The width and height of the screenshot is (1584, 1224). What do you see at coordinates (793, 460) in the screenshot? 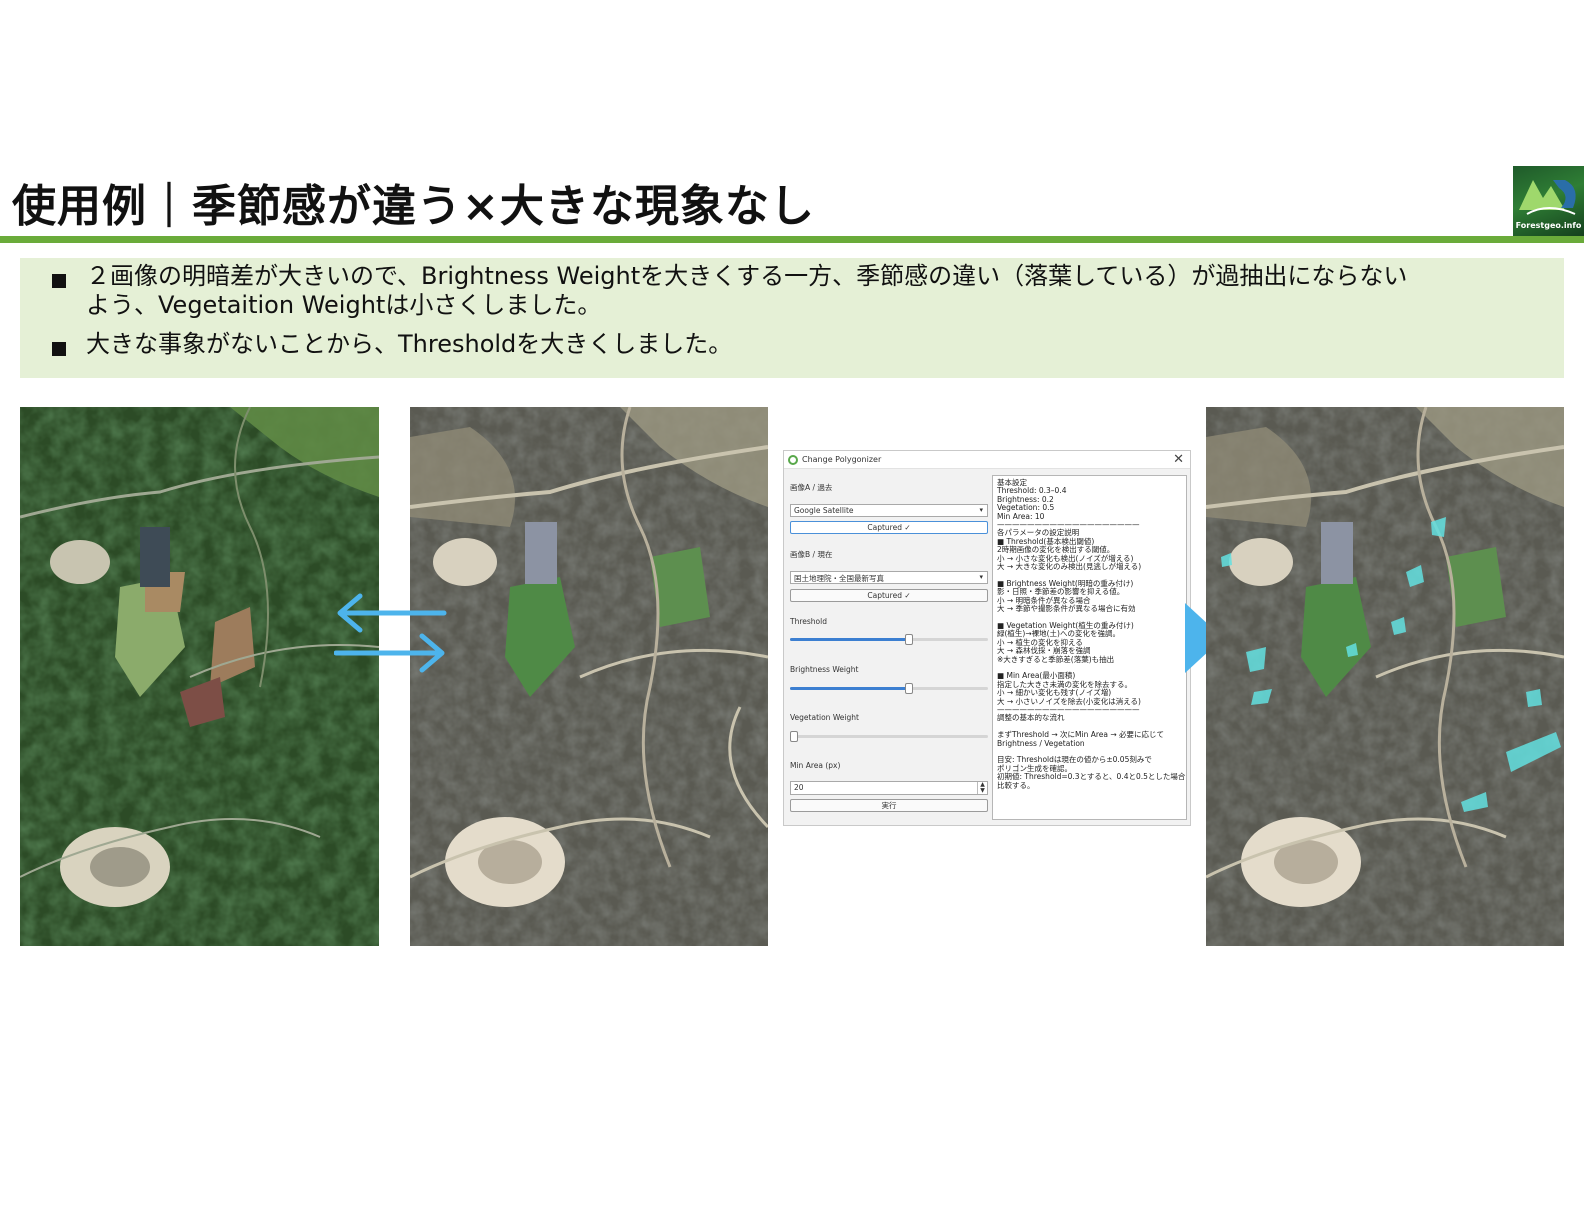
I see `qgis-icon` at bounding box center [793, 460].